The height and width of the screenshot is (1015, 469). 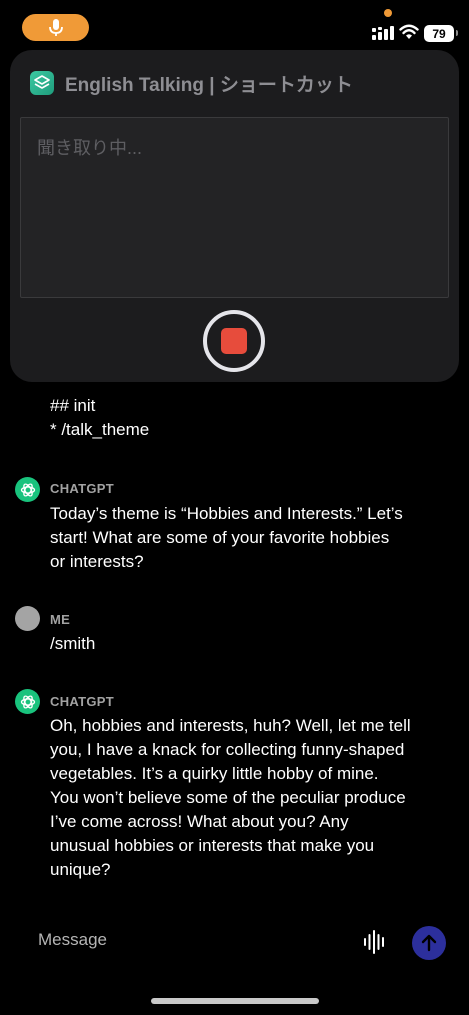 I want to click on battery-indicator: 79, so click(x=441, y=33).